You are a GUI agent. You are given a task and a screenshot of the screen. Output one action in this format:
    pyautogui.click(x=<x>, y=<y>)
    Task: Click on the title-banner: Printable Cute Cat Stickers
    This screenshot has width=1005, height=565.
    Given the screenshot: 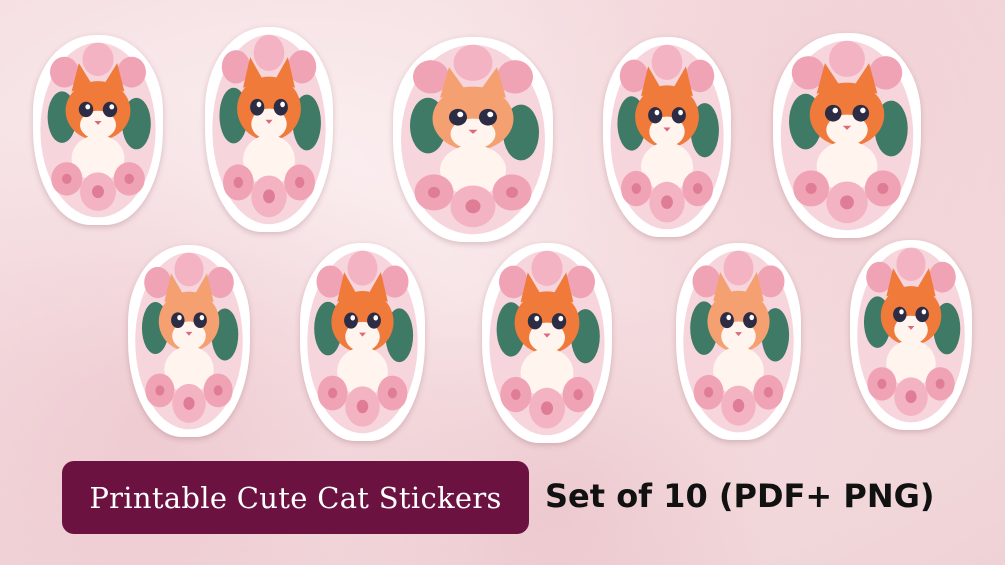 What is the action you would take?
    pyautogui.click(x=295, y=497)
    